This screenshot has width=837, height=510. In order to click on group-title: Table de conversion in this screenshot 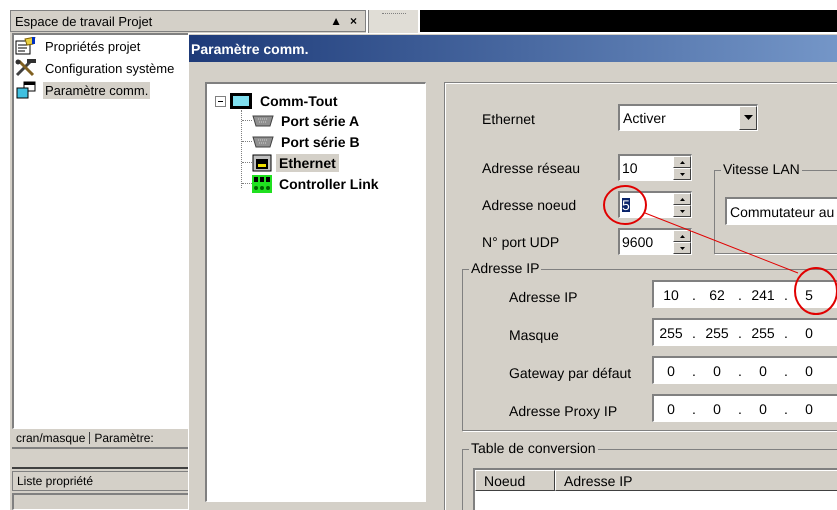, I will do `click(533, 448)`.